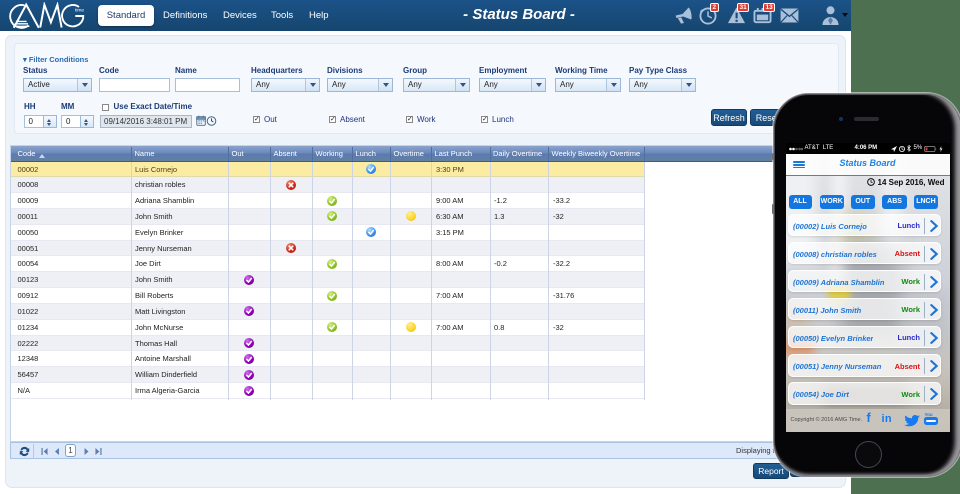 The height and width of the screenshot is (494, 960). What do you see at coordinates (79, 11) in the screenshot?
I see `svg-text: time` at bounding box center [79, 11].